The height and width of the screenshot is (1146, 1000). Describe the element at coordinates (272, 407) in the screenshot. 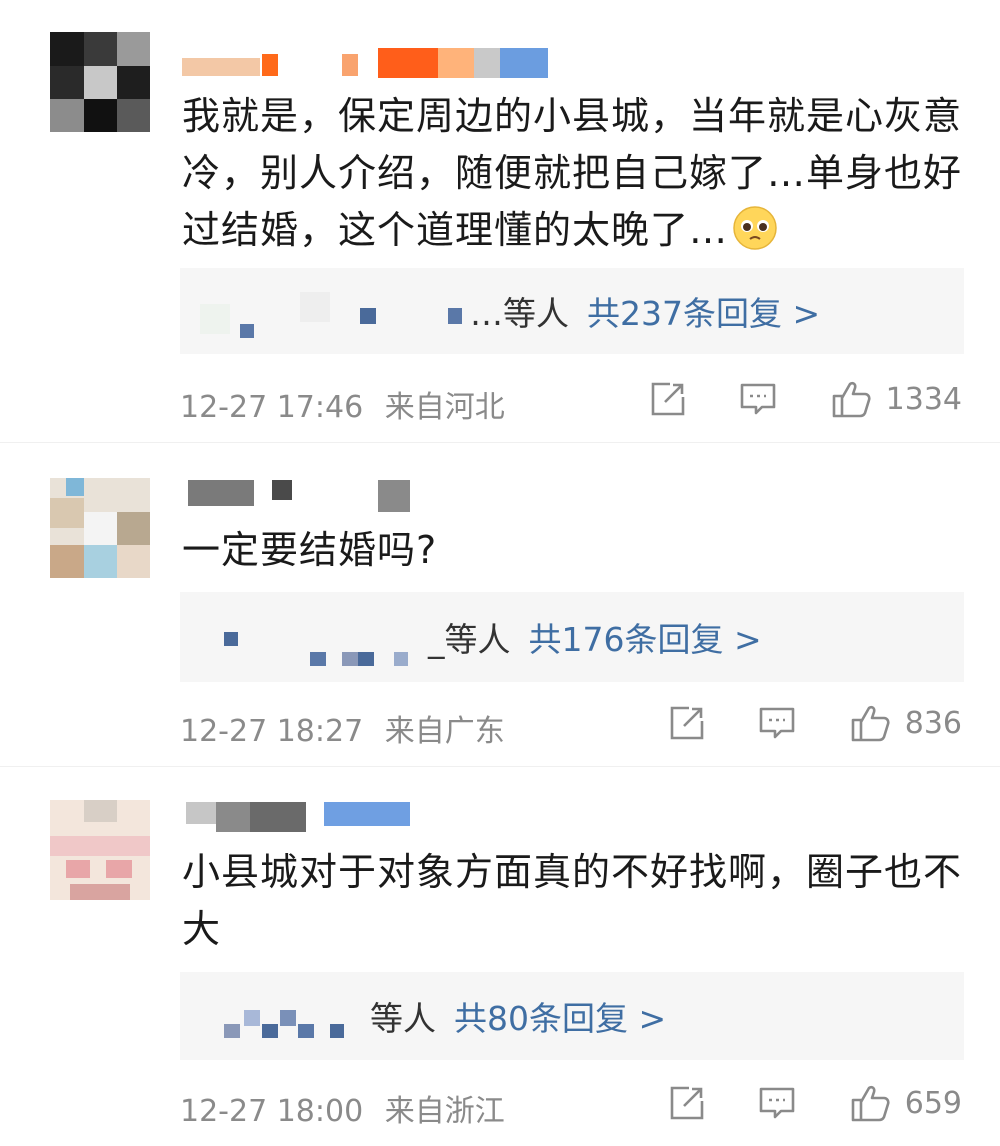

I see `timestamp: 12-27 17:46` at that location.